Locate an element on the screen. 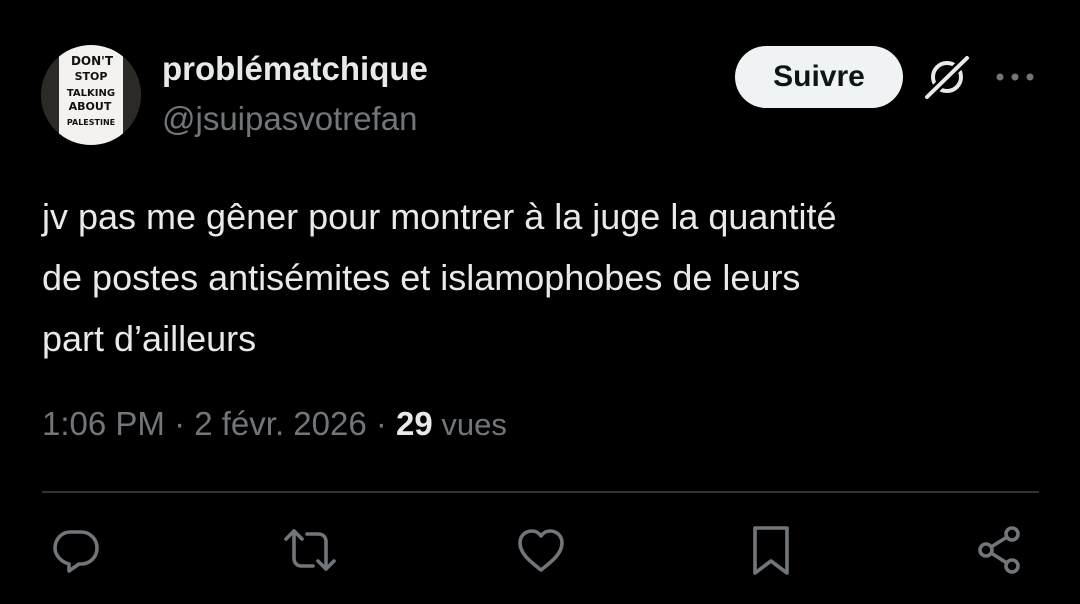 This screenshot has height=604, width=1080. author-display-name: problématchique is located at coordinates (295, 69).